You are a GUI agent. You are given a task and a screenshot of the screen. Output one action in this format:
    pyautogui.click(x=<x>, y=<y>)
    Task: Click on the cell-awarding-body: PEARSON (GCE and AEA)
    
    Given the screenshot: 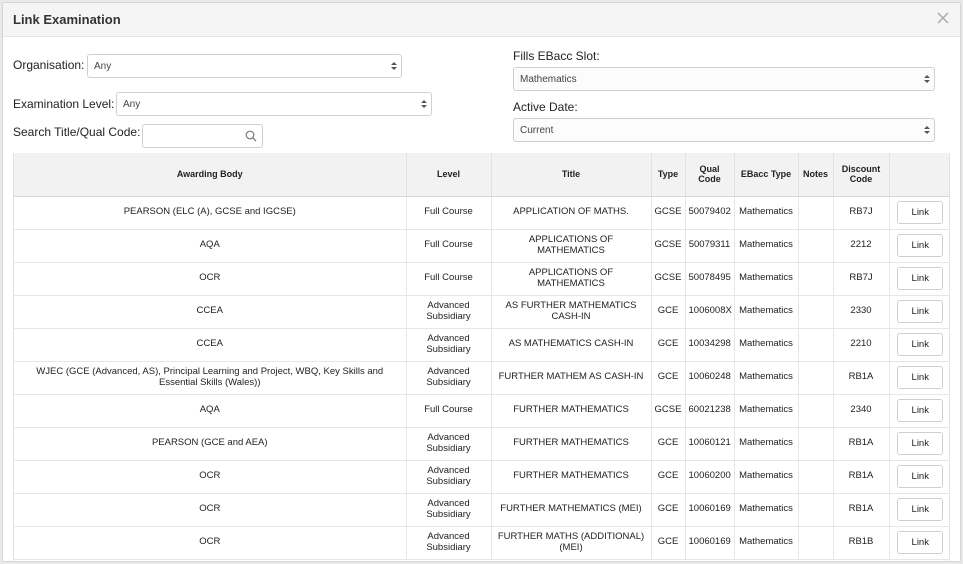 What is the action you would take?
    pyautogui.click(x=210, y=444)
    